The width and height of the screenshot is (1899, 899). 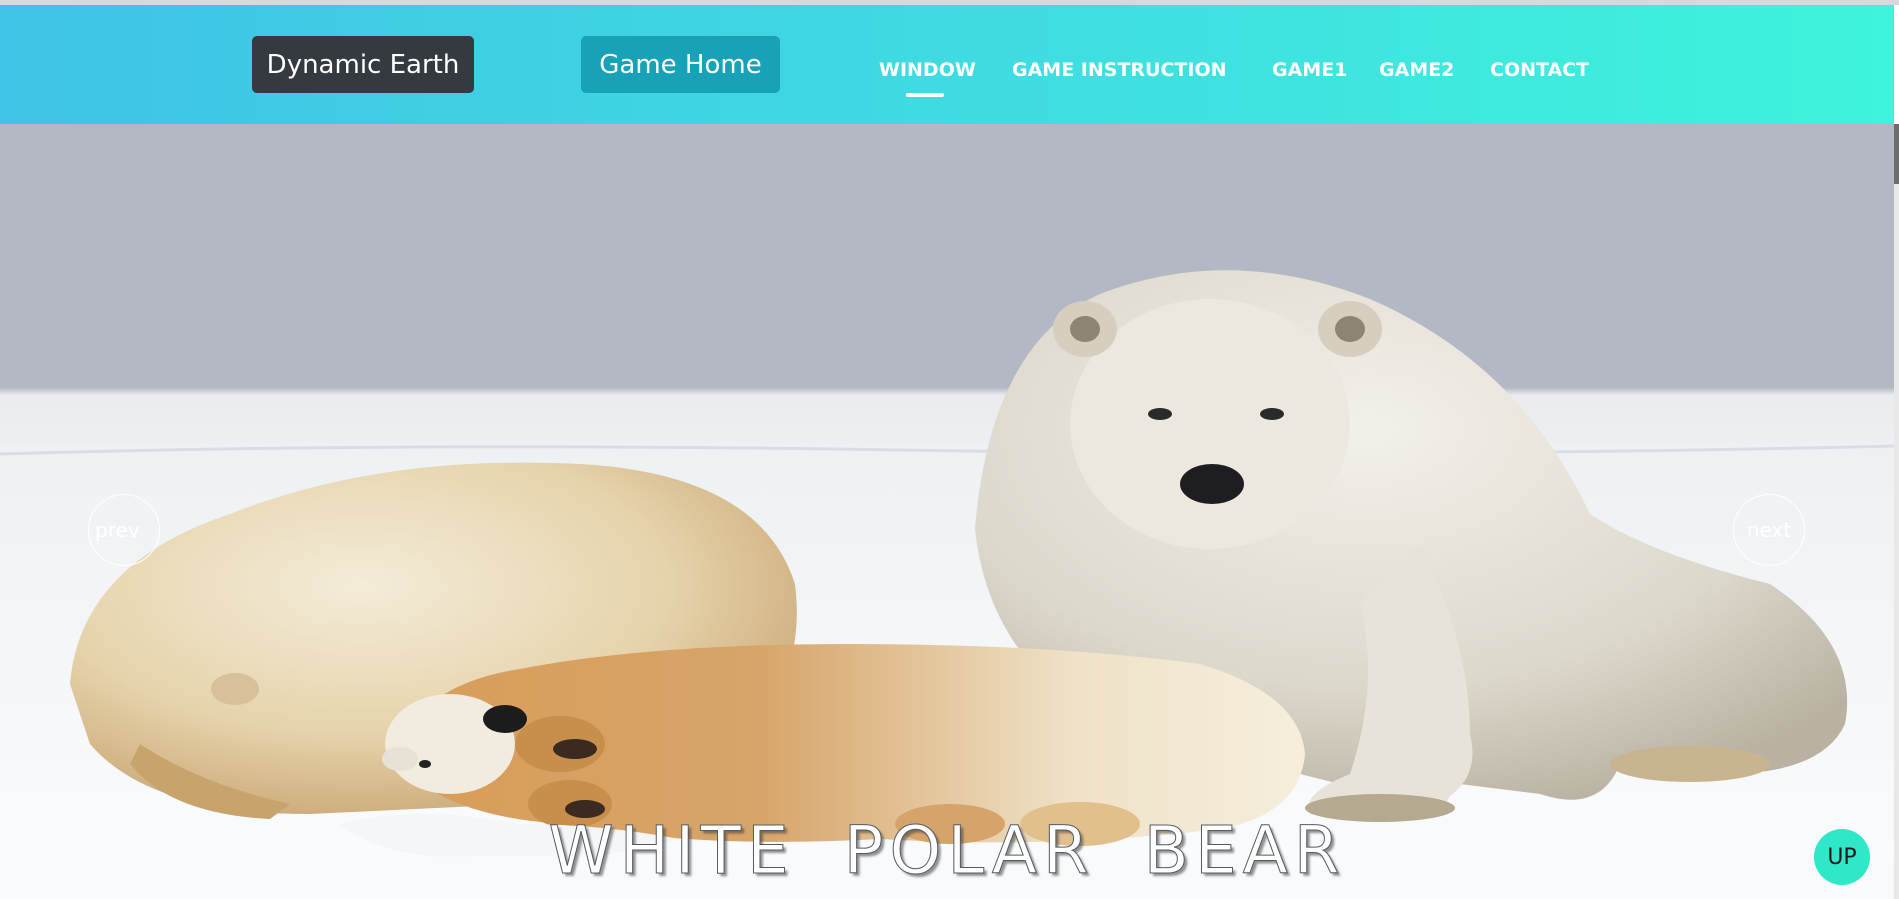 What do you see at coordinates (1539, 70) in the screenshot?
I see `nav-link-contact: CONTACT` at bounding box center [1539, 70].